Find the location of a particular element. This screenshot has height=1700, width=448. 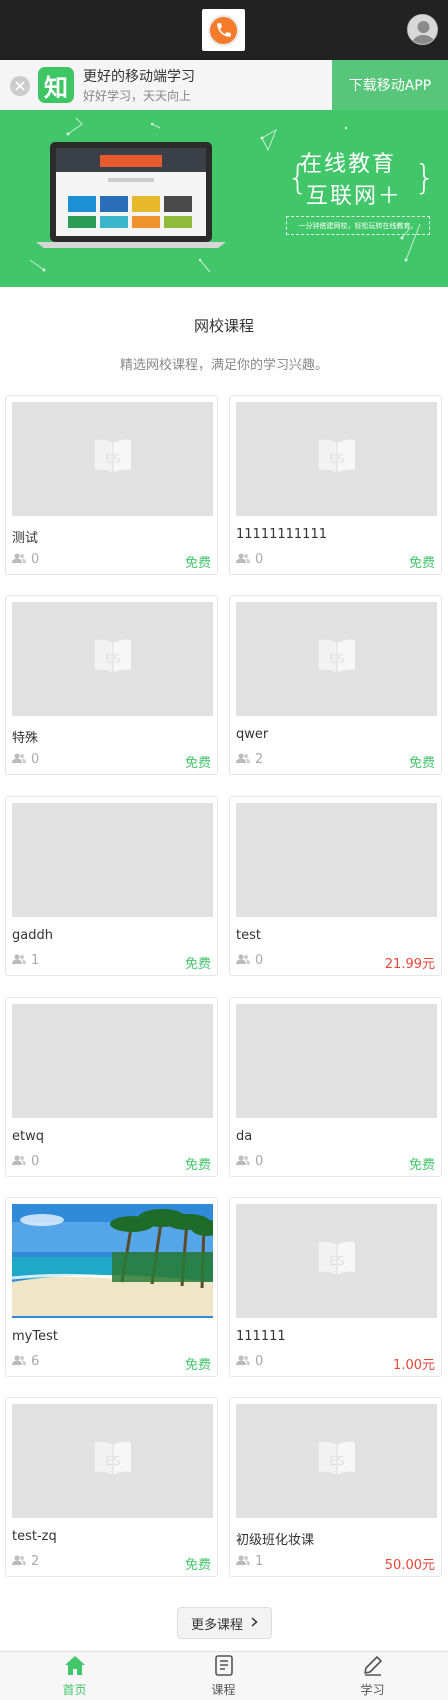

course-title: da is located at coordinates (244, 1136).